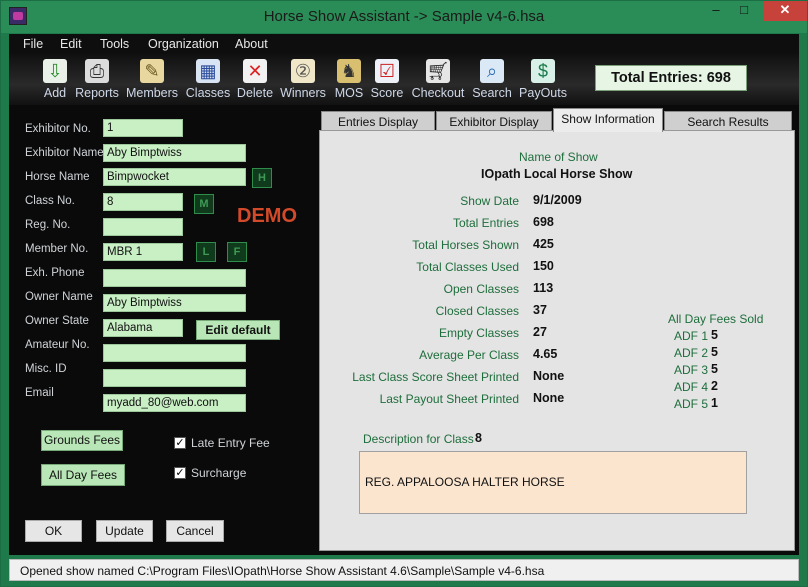 The height and width of the screenshot is (587, 808). Describe the element at coordinates (691, 336) in the screenshot. I see `adf-1-label: ADF 1` at that location.